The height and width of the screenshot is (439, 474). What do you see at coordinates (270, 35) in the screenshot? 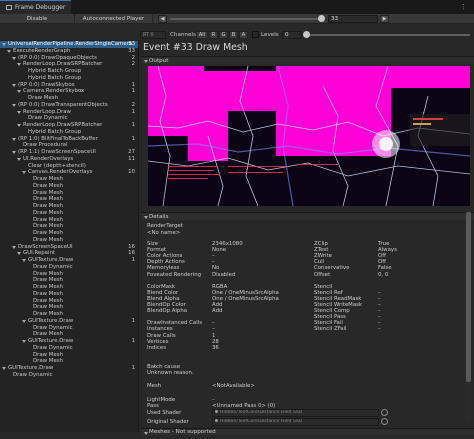
I see `levels-label: Levels` at bounding box center [270, 35].